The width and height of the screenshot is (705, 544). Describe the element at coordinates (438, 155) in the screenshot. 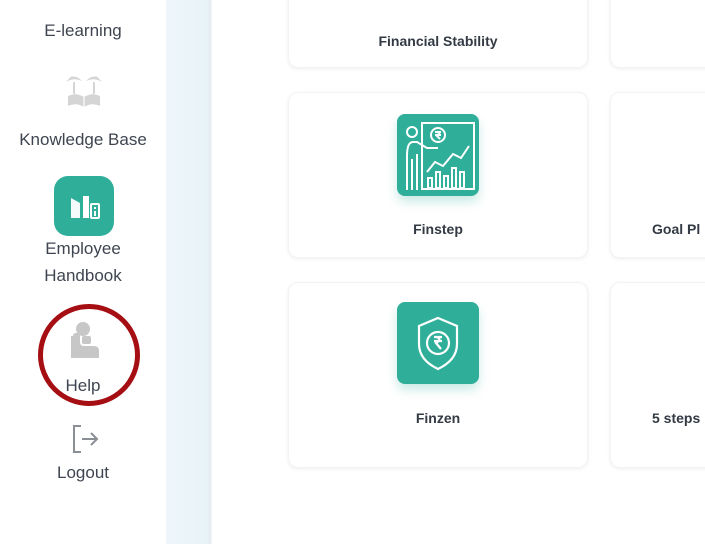

I see `finstep-presentation-icon` at that location.